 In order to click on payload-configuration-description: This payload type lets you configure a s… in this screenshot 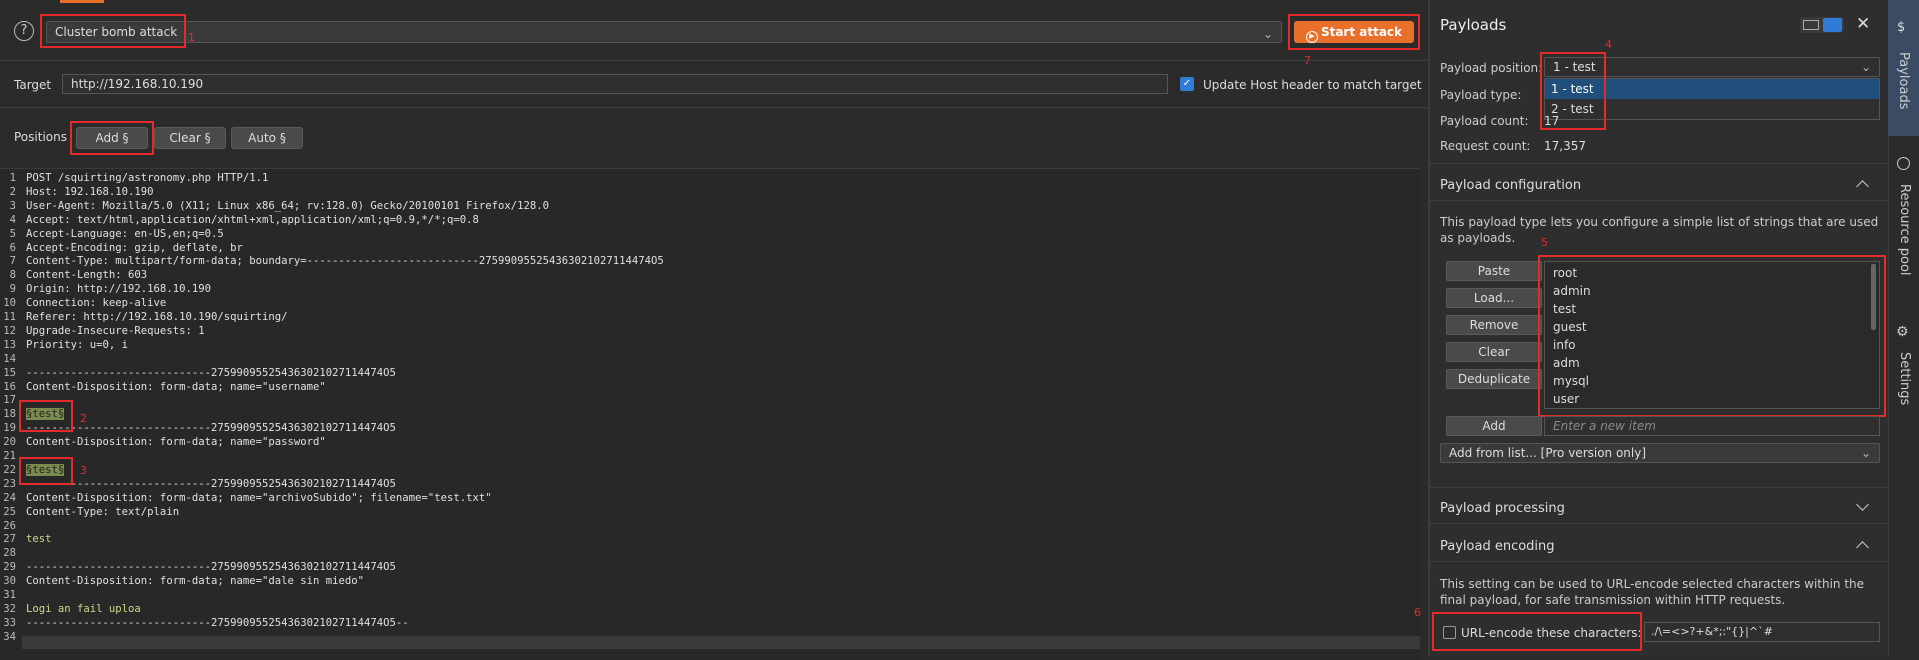, I will do `click(1659, 230)`.